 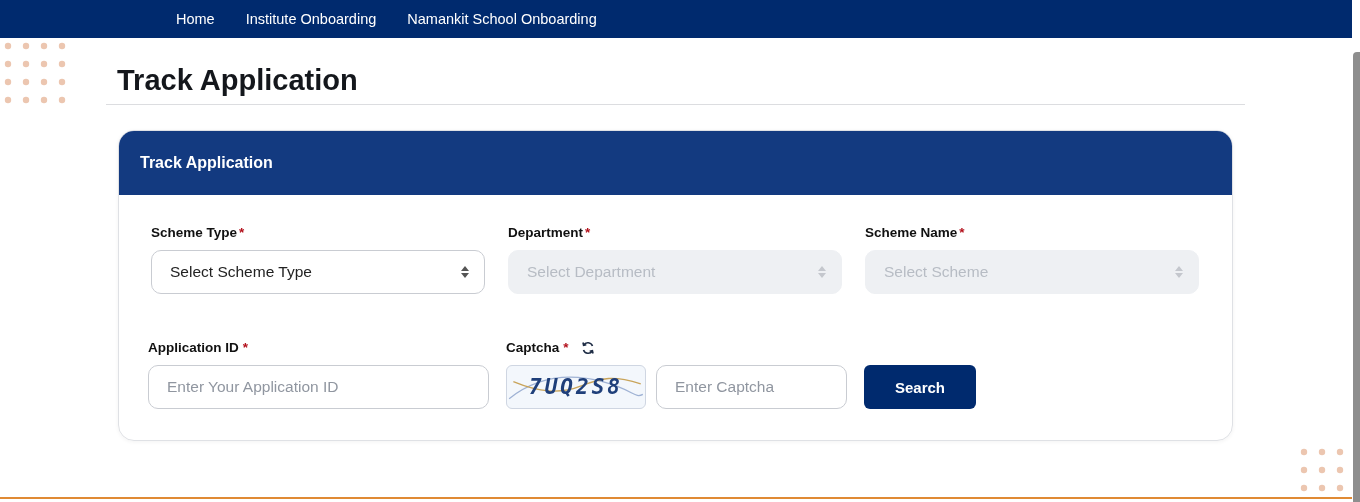 I want to click on search-button: Search, so click(x=920, y=387).